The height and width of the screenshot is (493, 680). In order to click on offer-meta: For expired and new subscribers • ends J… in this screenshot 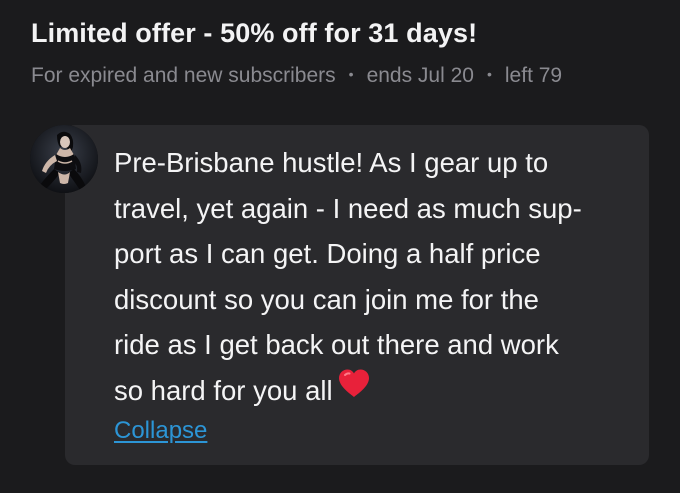, I will do `click(296, 76)`.